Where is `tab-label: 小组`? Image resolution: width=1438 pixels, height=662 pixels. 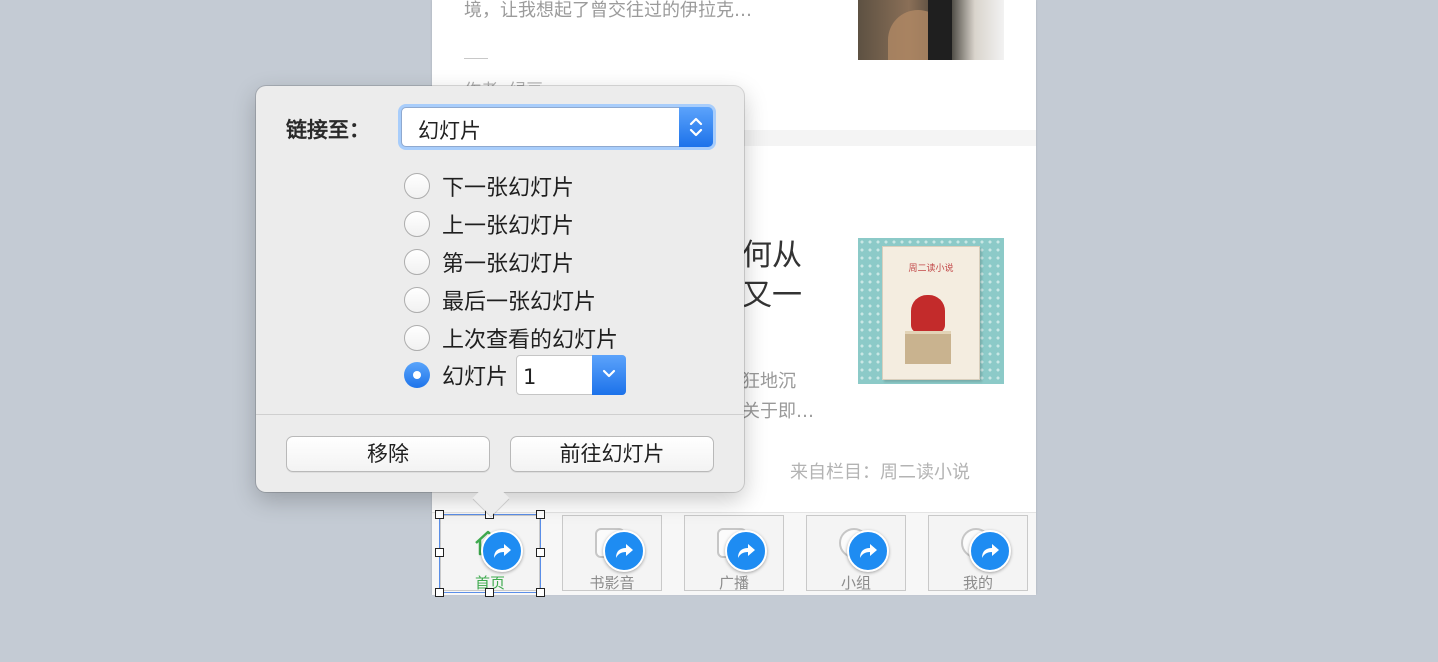 tab-label: 小组 is located at coordinates (855, 583).